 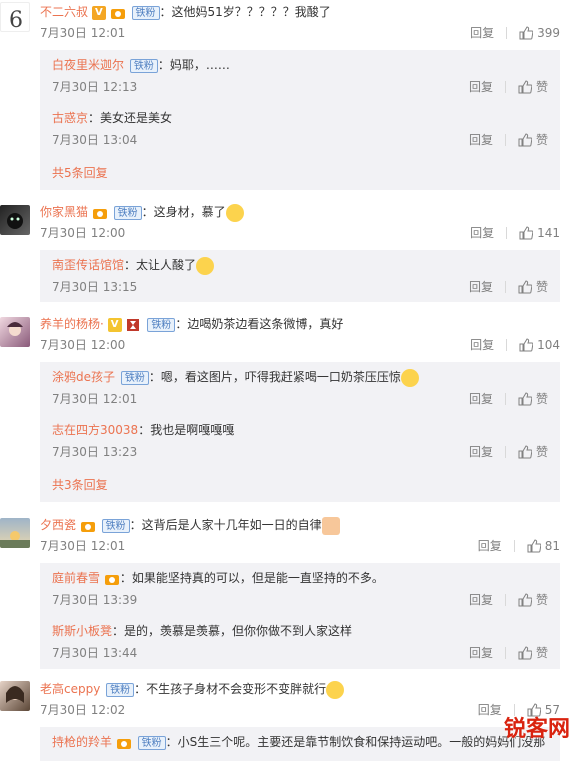 I want to click on reply-username: 南歪传话馆馆, so click(x=88, y=265).